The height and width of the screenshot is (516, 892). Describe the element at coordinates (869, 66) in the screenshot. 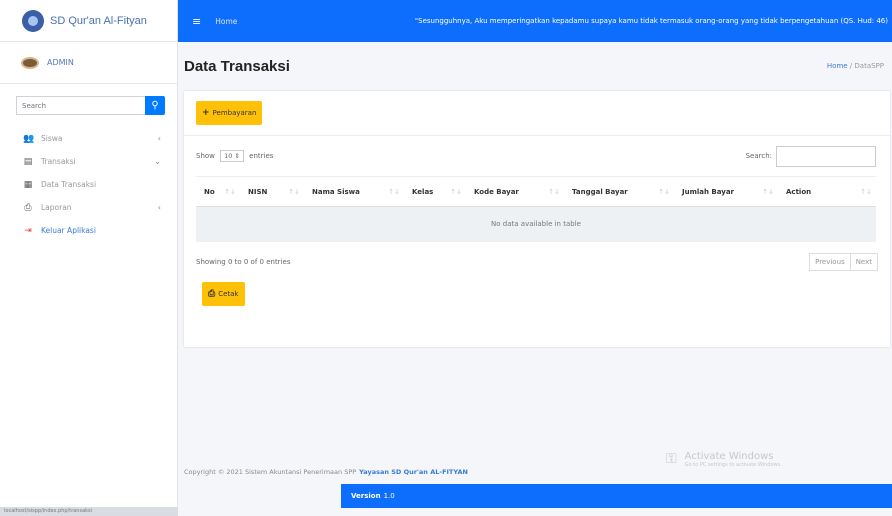

I see `breadcrumb-current: DataSPP` at that location.